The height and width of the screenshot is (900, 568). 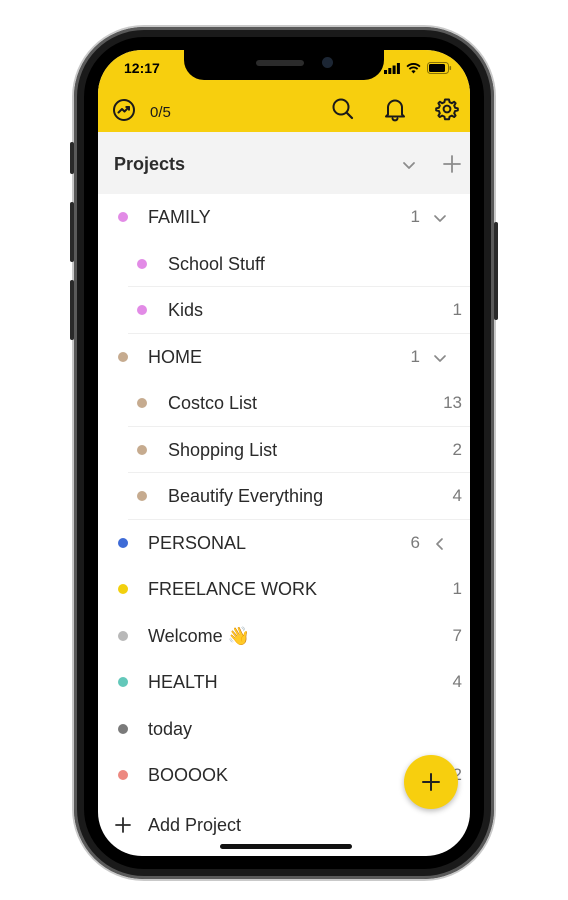 I want to click on project-label: Kids, so click(x=186, y=310).